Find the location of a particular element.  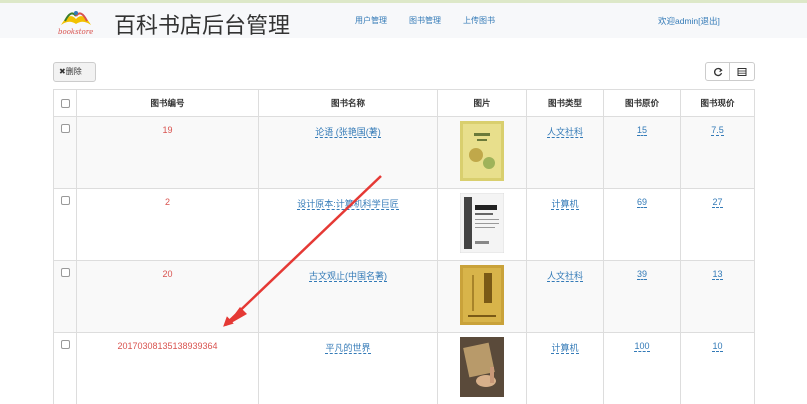

current-price: 13 is located at coordinates (717, 274).